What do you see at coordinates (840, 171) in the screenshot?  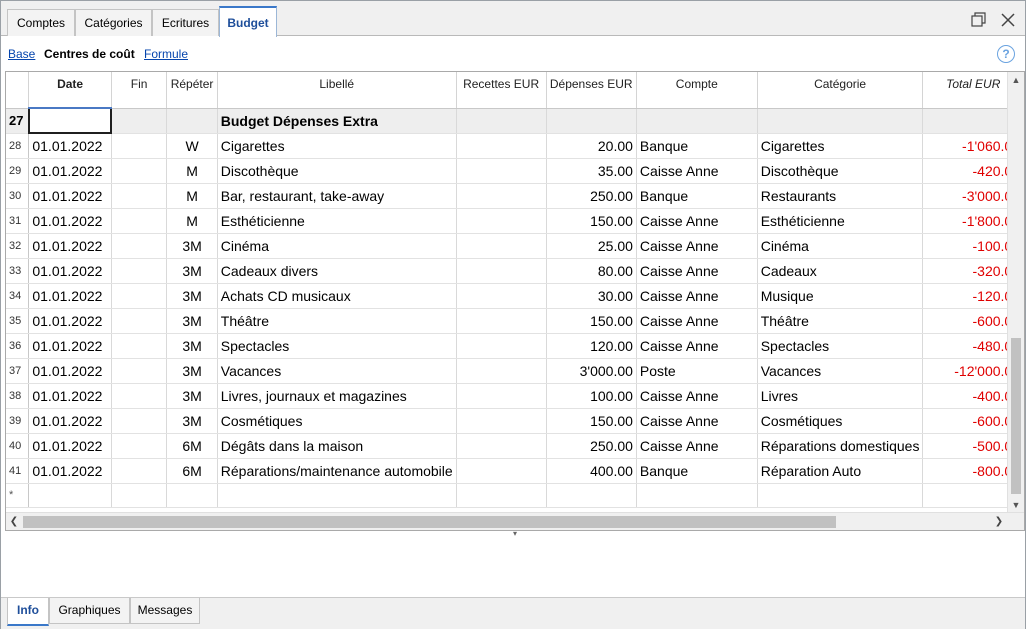 I see `cell-categorie: Discothèque` at bounding box center [840, 171].